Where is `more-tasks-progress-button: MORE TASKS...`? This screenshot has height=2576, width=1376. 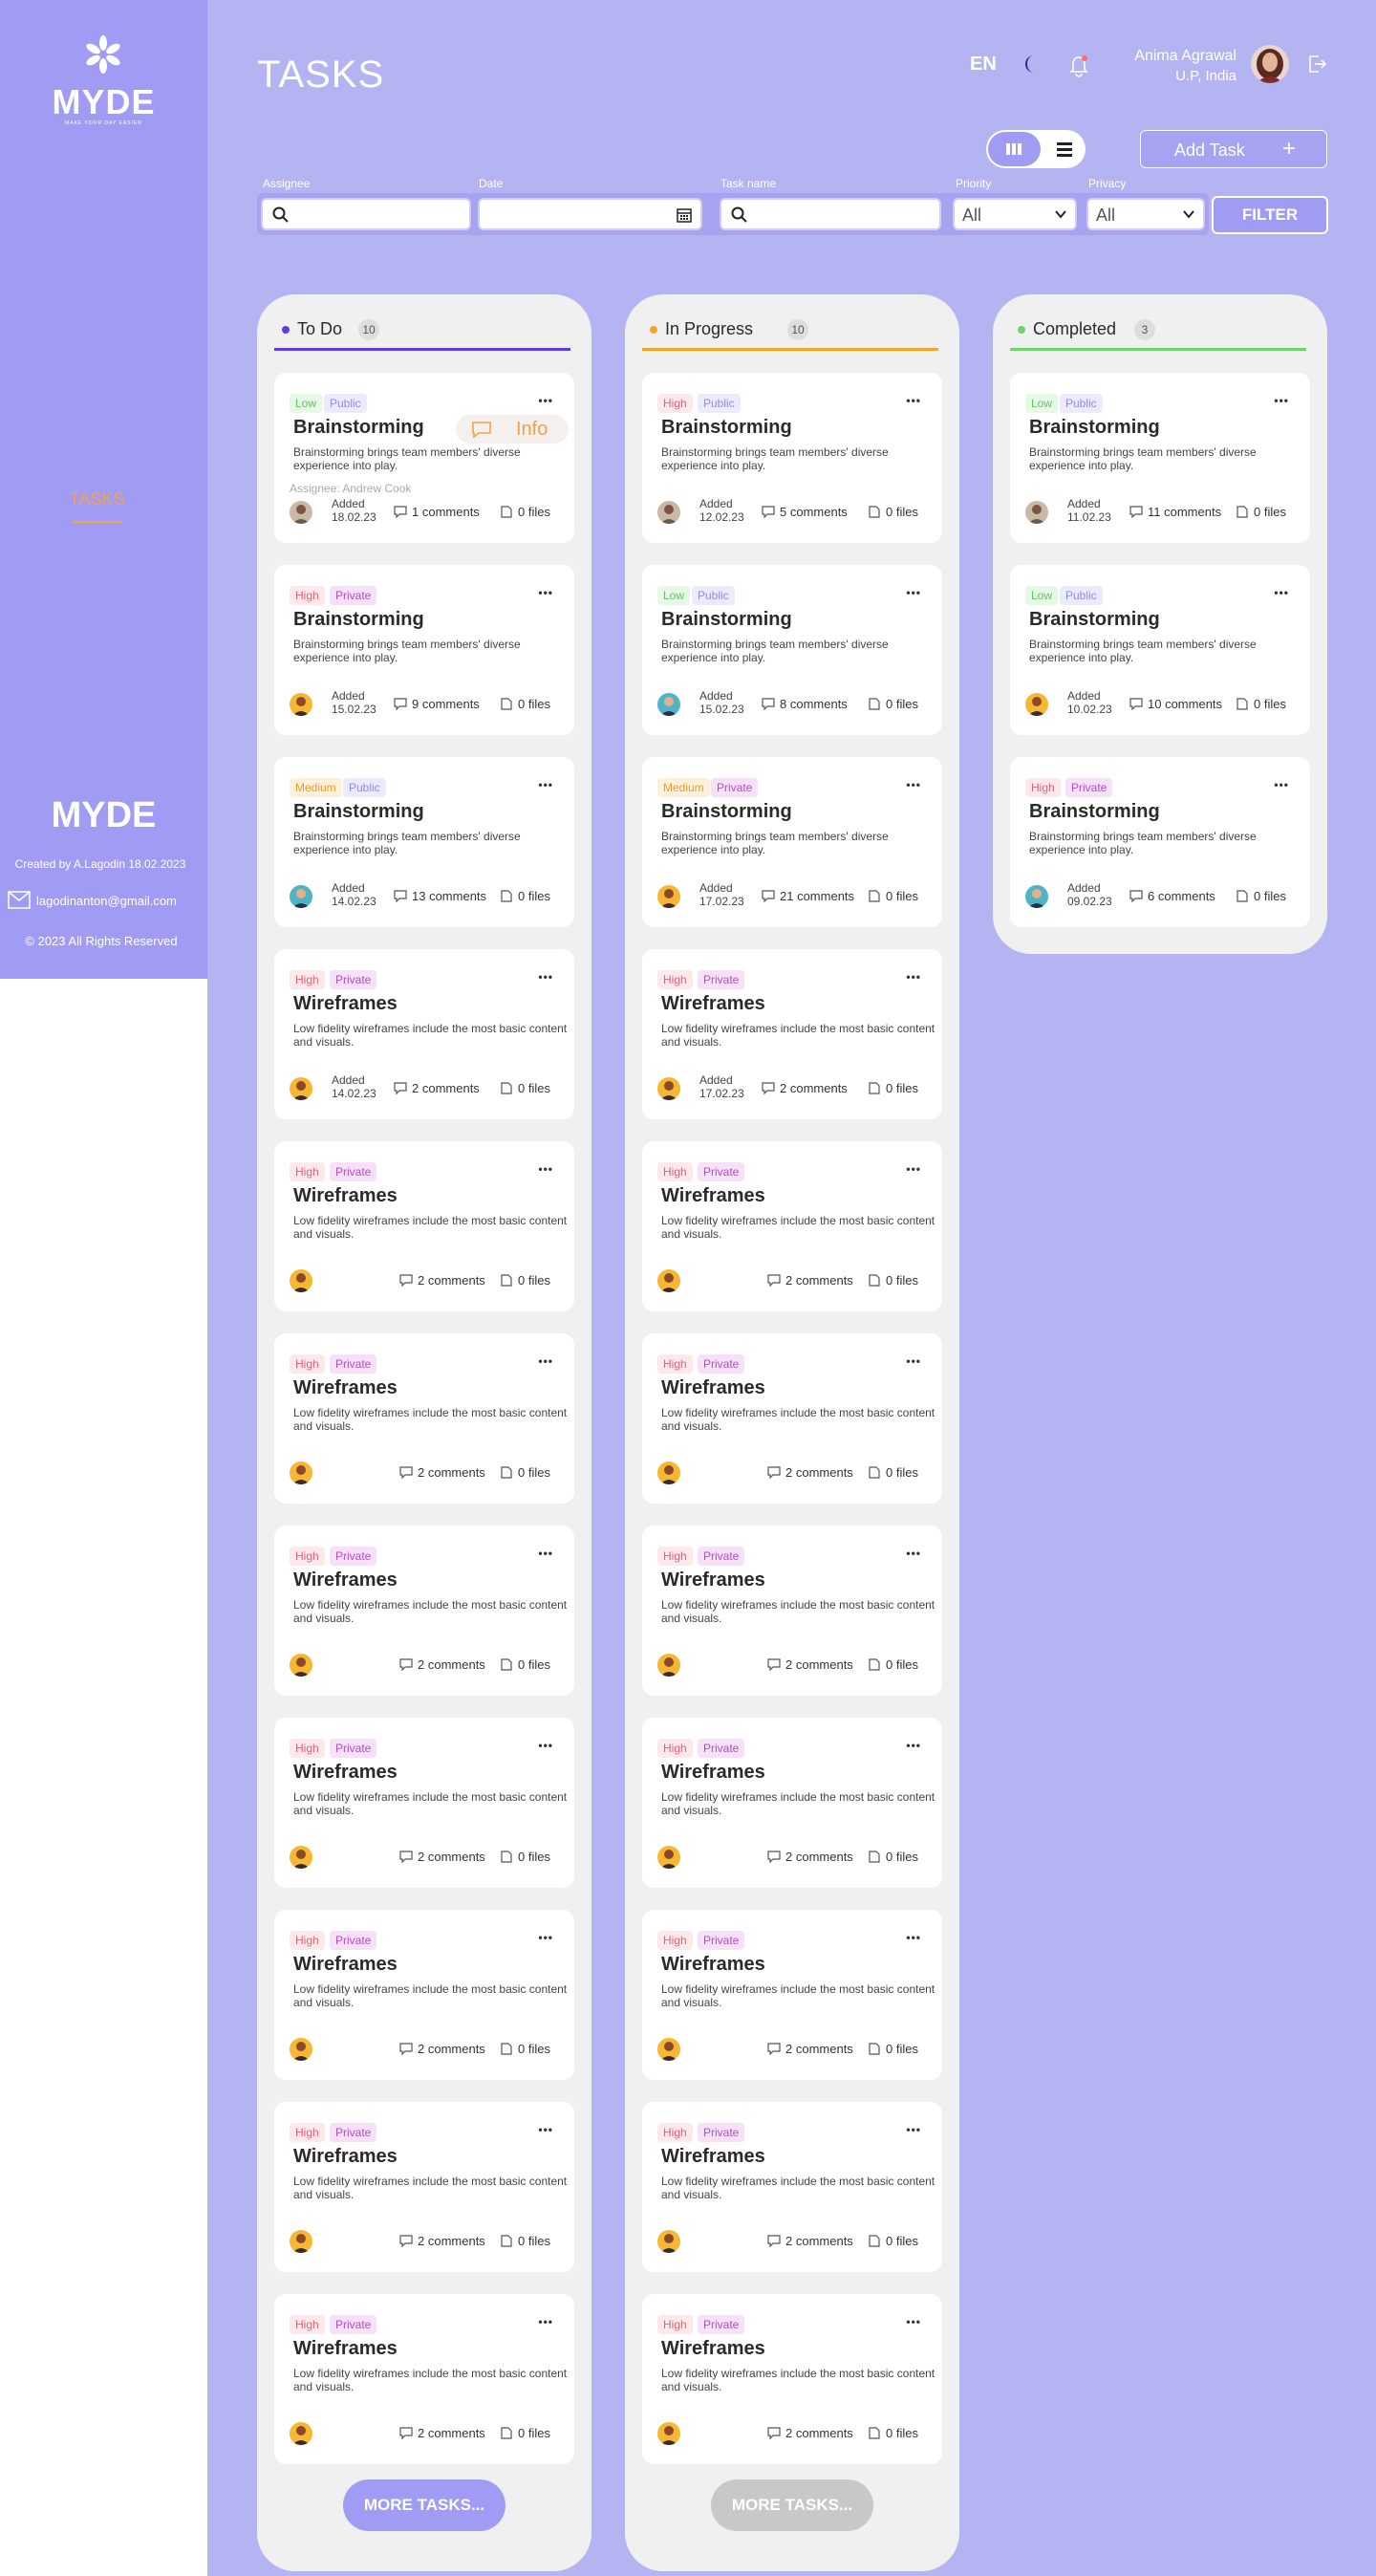
more-tasks-progress-button: MORE TASKS... is located at coordinates (792, 2505).